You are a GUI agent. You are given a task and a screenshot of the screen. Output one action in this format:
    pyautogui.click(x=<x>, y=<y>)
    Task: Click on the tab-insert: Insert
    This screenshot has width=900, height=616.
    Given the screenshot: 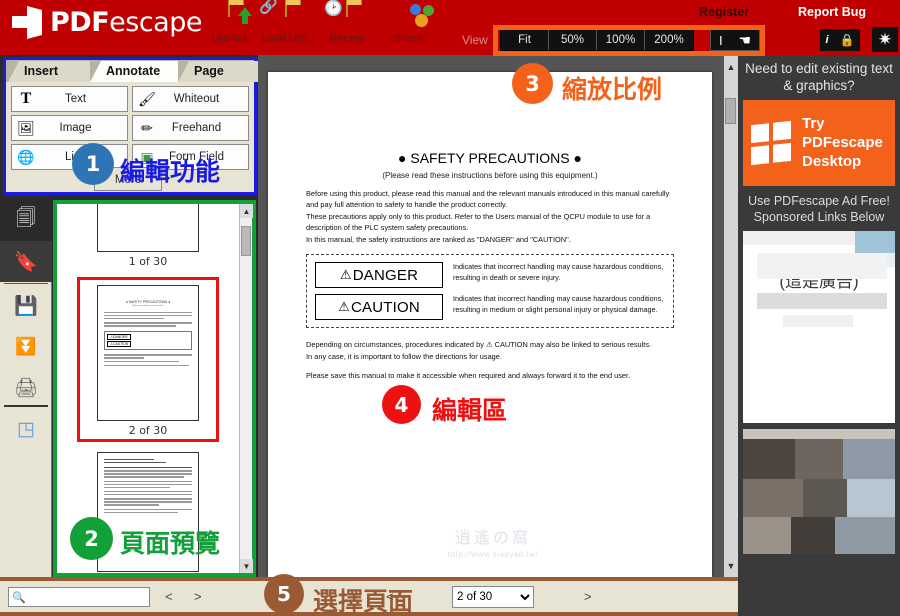 What is the action you would take?
    pyautogui.click(x=49, y=71)
    